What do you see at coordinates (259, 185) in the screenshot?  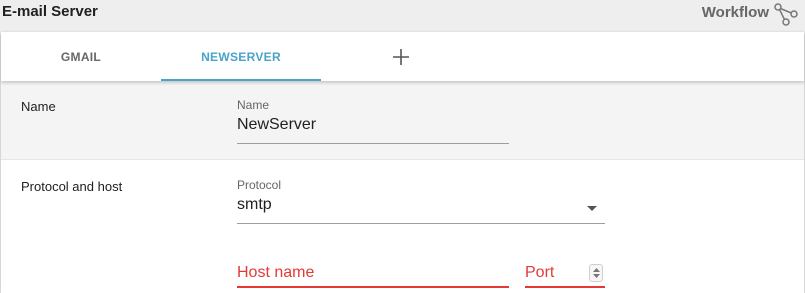 I see `protocol-field-caption: Protocol` at bounding box center [259, 185].